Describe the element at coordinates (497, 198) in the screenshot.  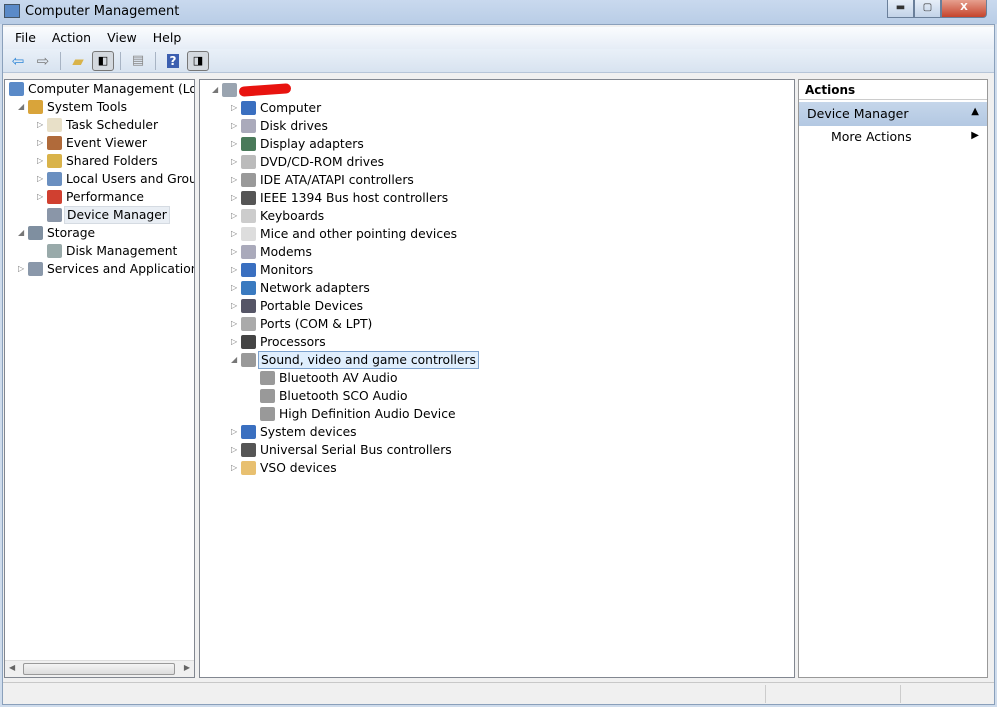
I see `tree-item: ▷ IEEE 1394 Bus host controllers` at that location.